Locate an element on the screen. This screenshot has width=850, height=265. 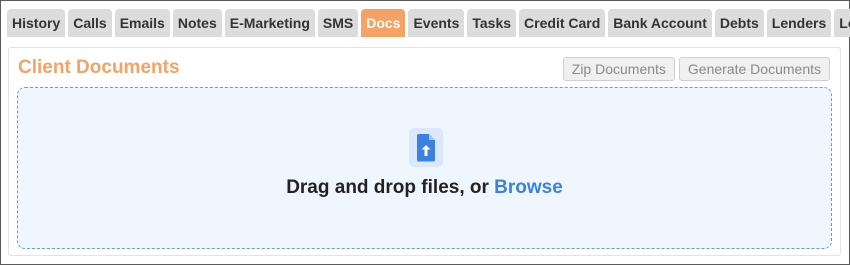
tab-docs: Docs is located at coordinates (383, 23).